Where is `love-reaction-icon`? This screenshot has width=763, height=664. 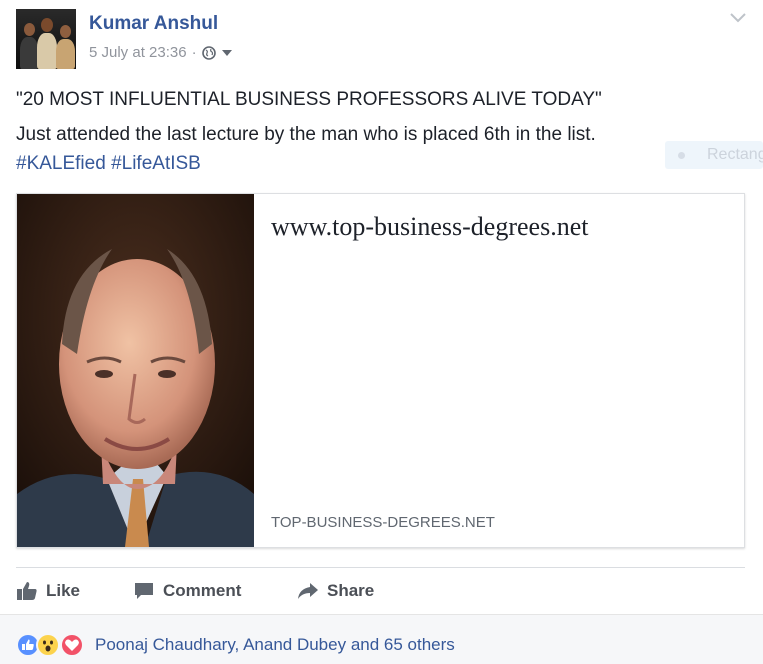
love-reaction-icon is located at coordinates (72, 645).